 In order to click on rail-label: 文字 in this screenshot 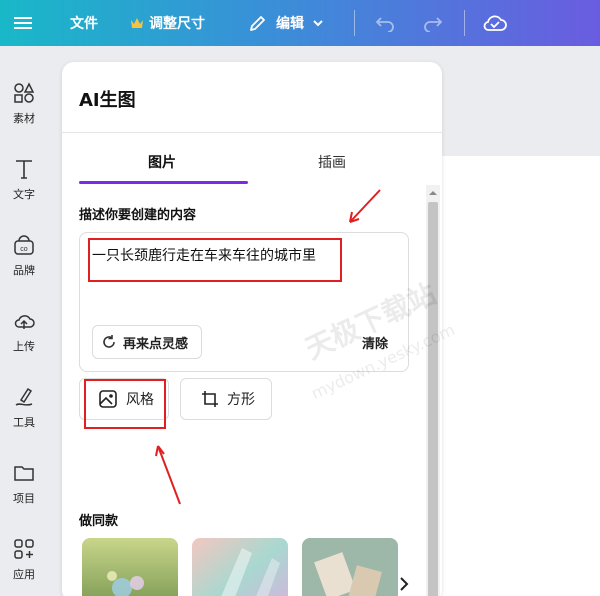, I will do `click(24, 194)`.